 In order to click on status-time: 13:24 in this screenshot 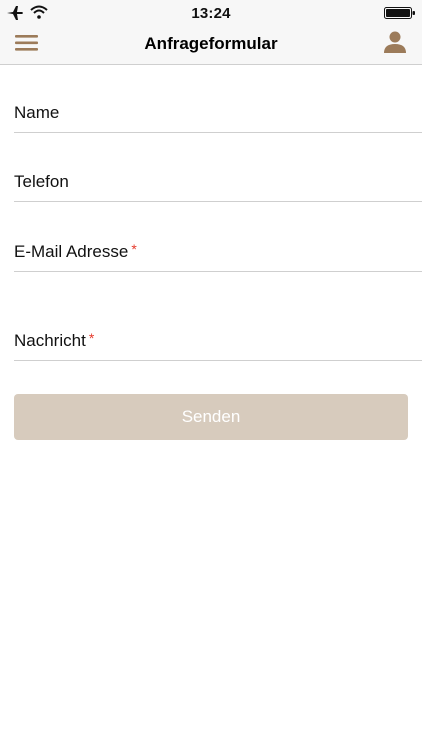, I will do `click(211, 13)`.